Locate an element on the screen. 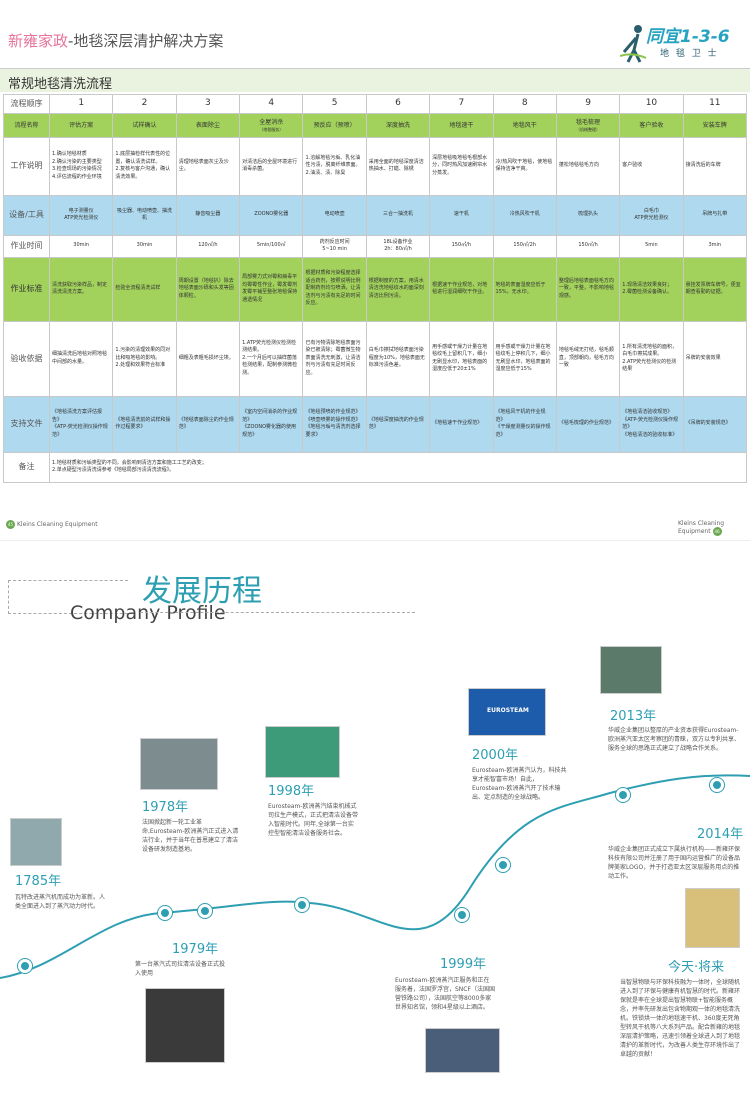 The width and height of the screenshot is (750, 1098). acceptance-cell: 地毯毛绒无打结，毯毛顺直，顶部朝向，毯毛方向一致 is located at coordinates (588, 358).